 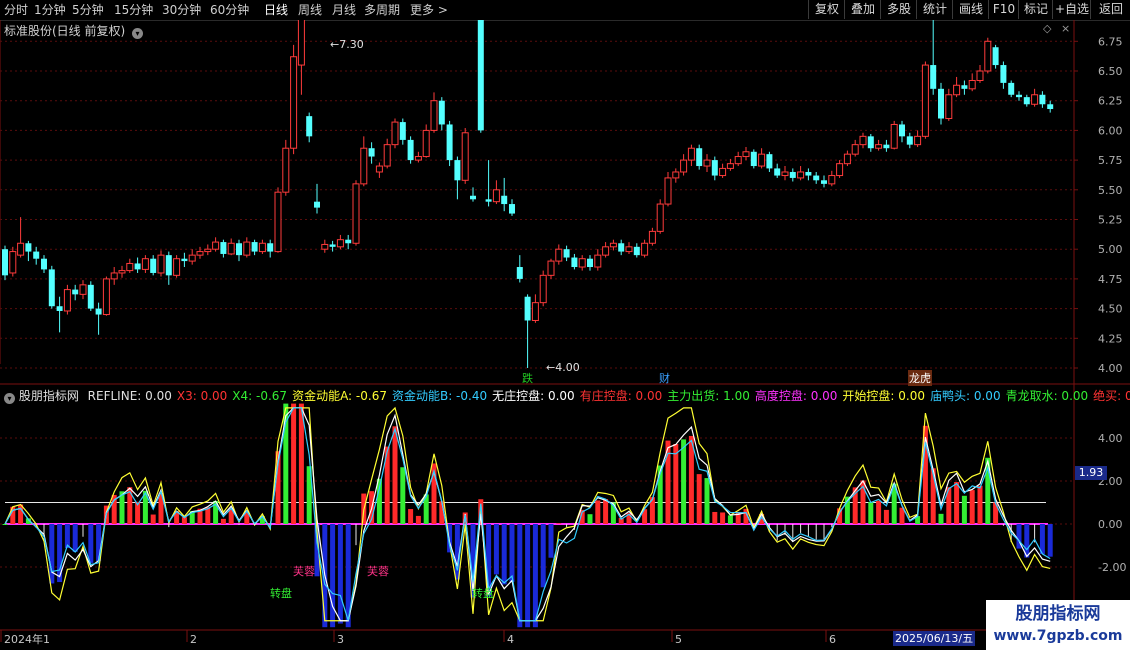 I want to click on period-tab: 分时, so click(x=16, y=10).